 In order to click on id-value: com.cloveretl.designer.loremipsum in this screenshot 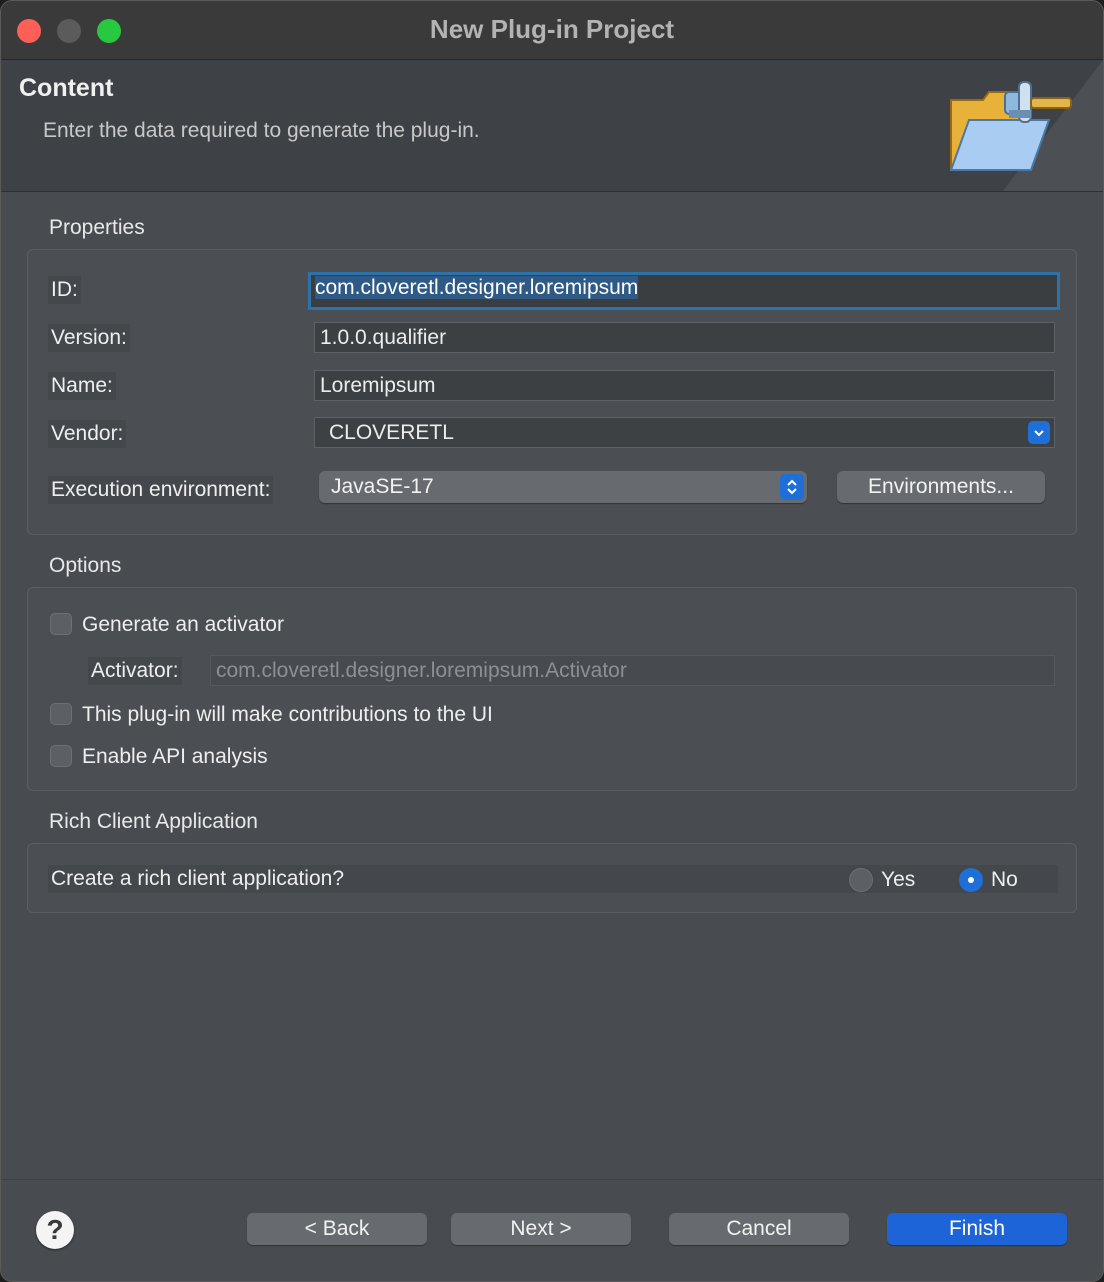, I will do `click(477, 287)`.